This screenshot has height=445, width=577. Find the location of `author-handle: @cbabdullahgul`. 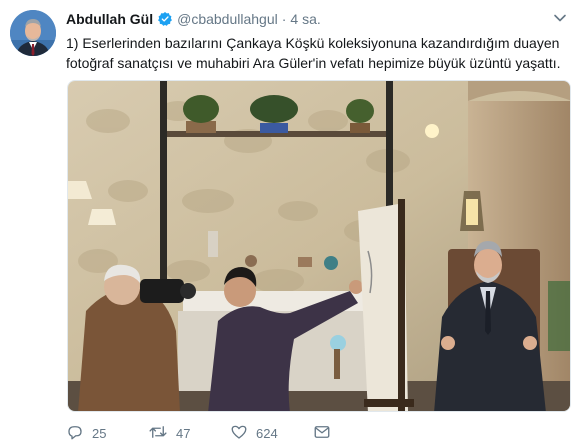

author-handle: @cbabdullahgul is located at coordinates (227, 19).